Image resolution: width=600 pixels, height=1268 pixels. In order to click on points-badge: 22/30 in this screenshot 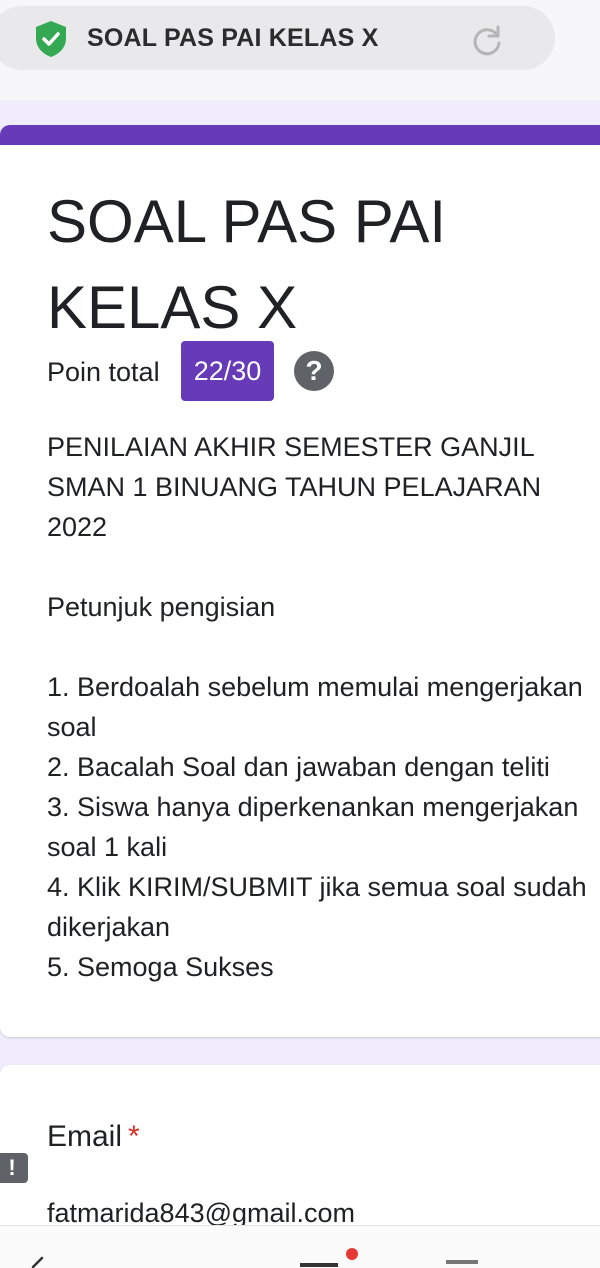, I will do `click(227, 371)`.